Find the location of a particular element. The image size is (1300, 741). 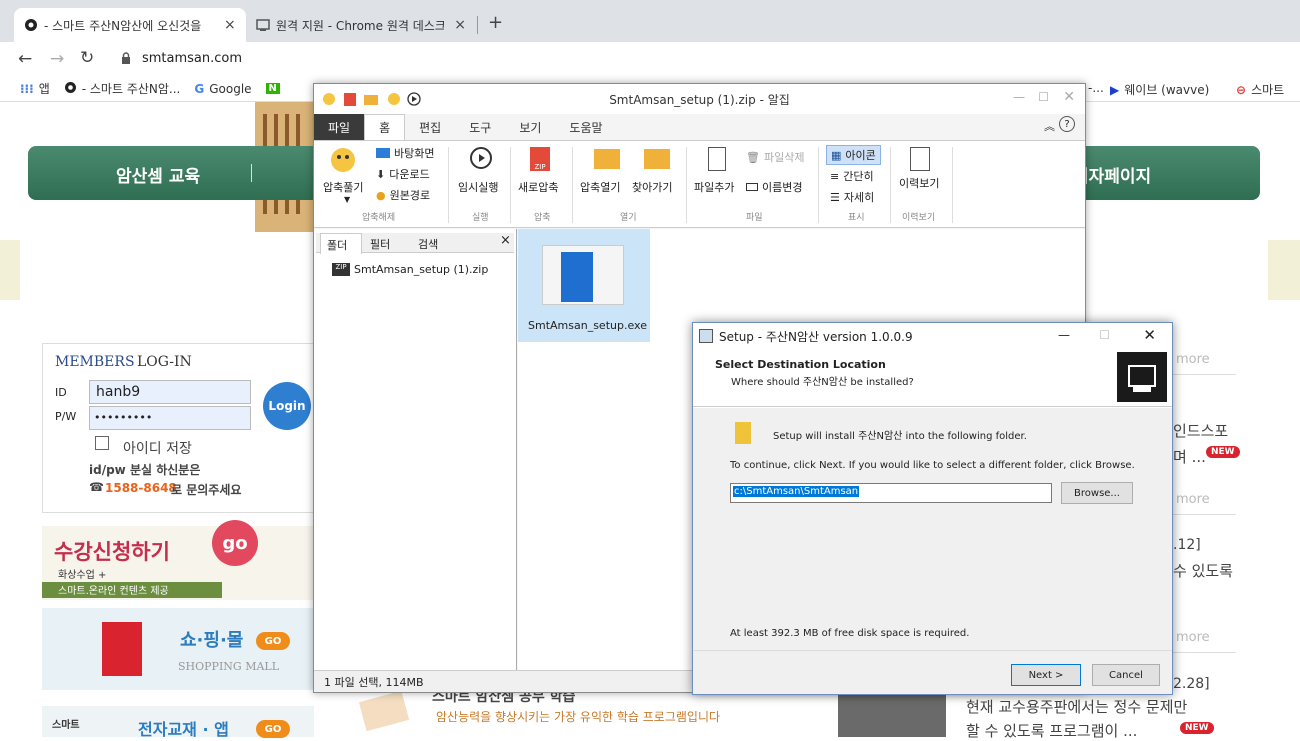

find-button: 찾아가기 is located at coordinates (652, 187).